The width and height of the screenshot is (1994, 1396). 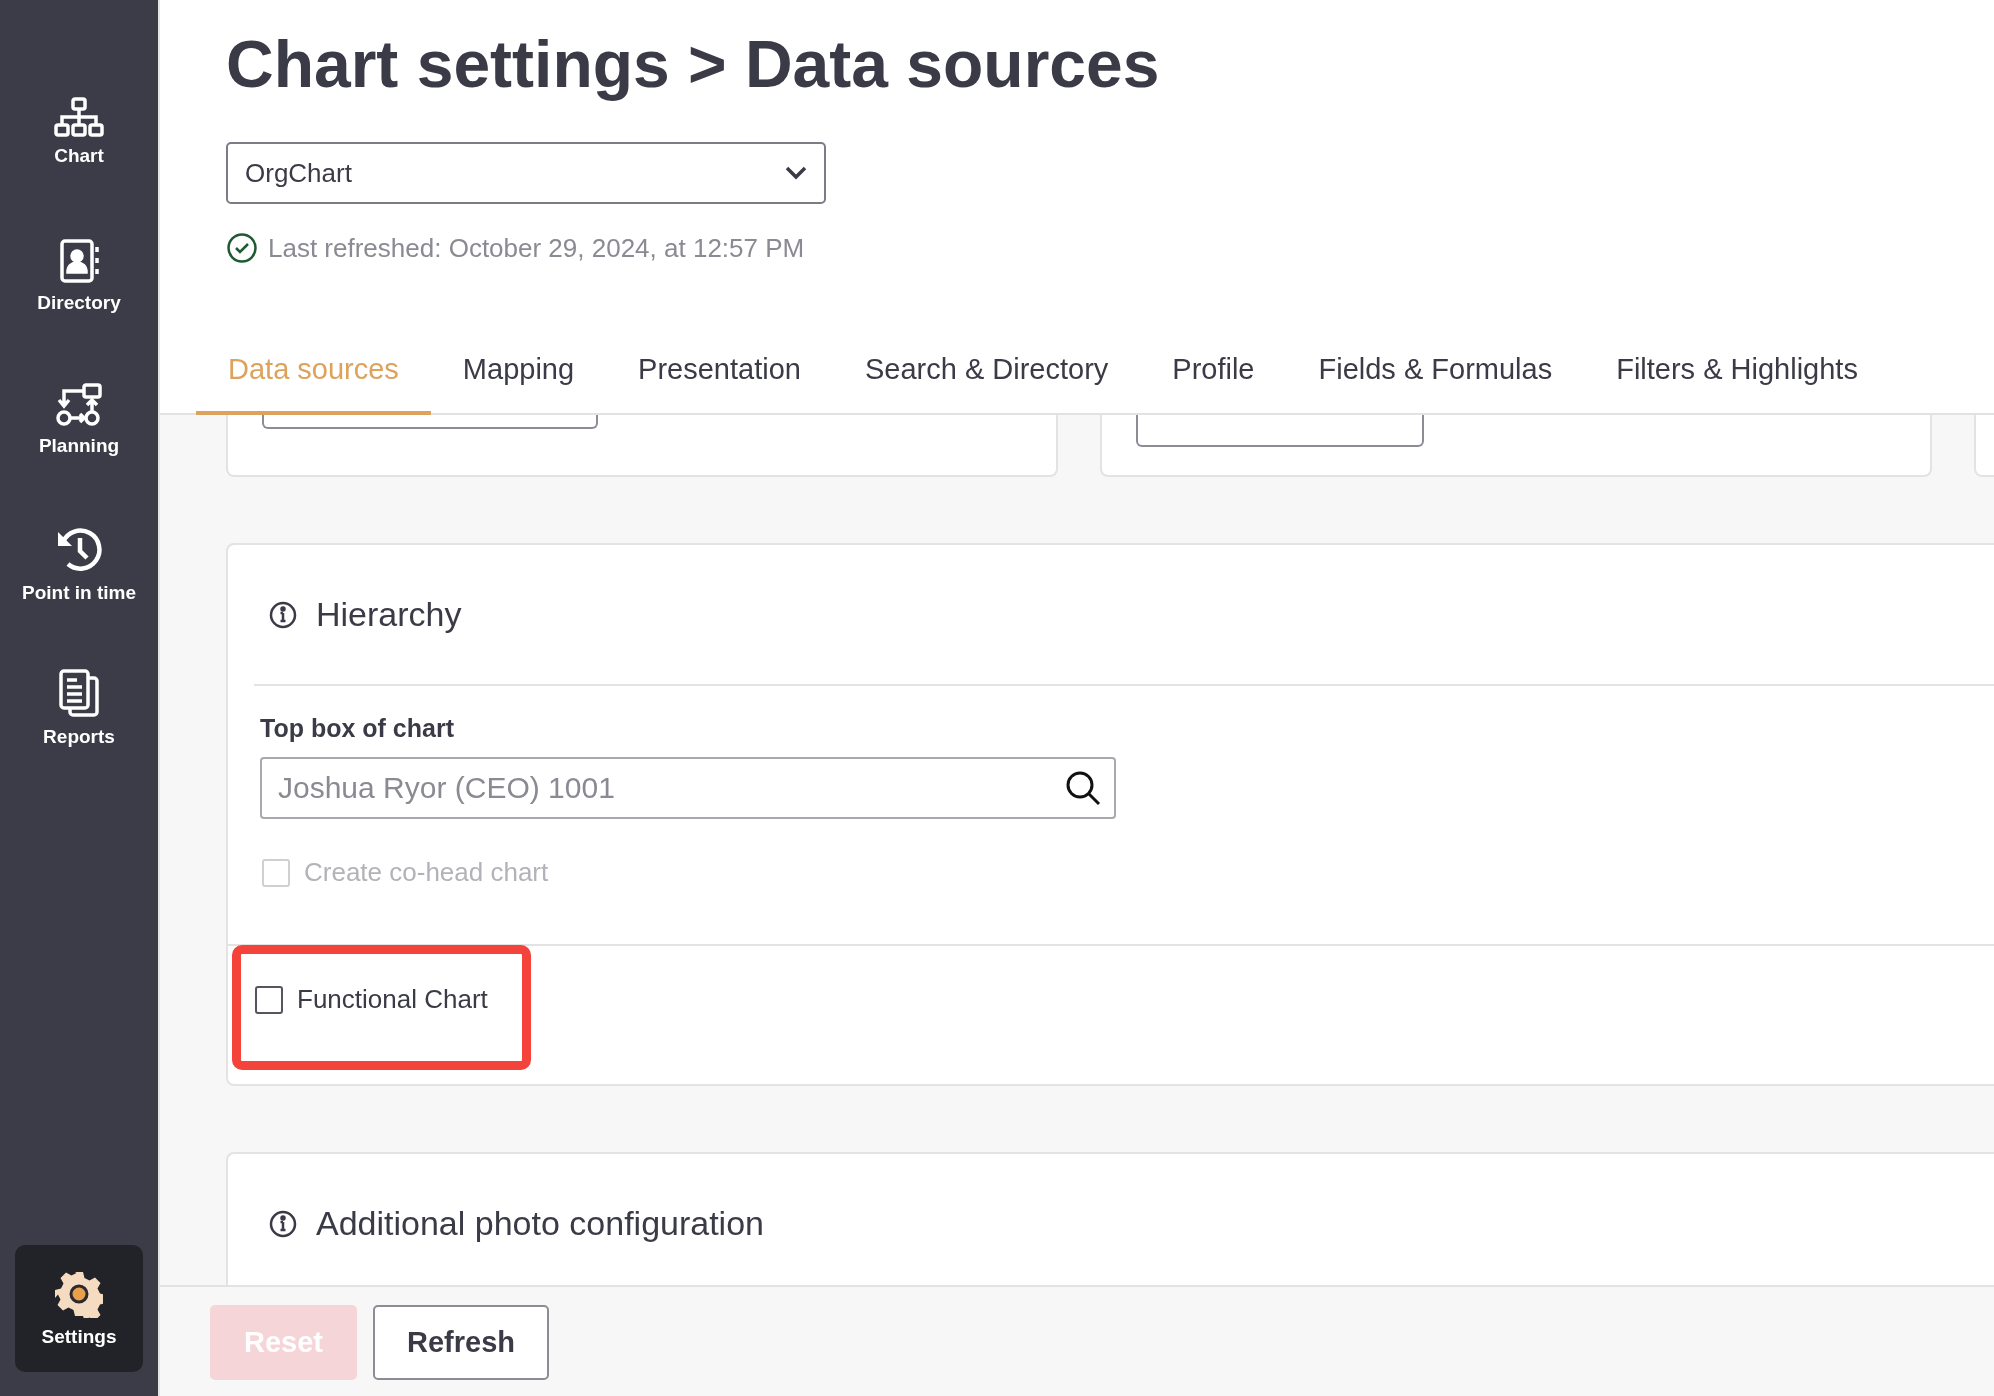 I want to click on nav-item: Settings, so click(x=79, y=1308).